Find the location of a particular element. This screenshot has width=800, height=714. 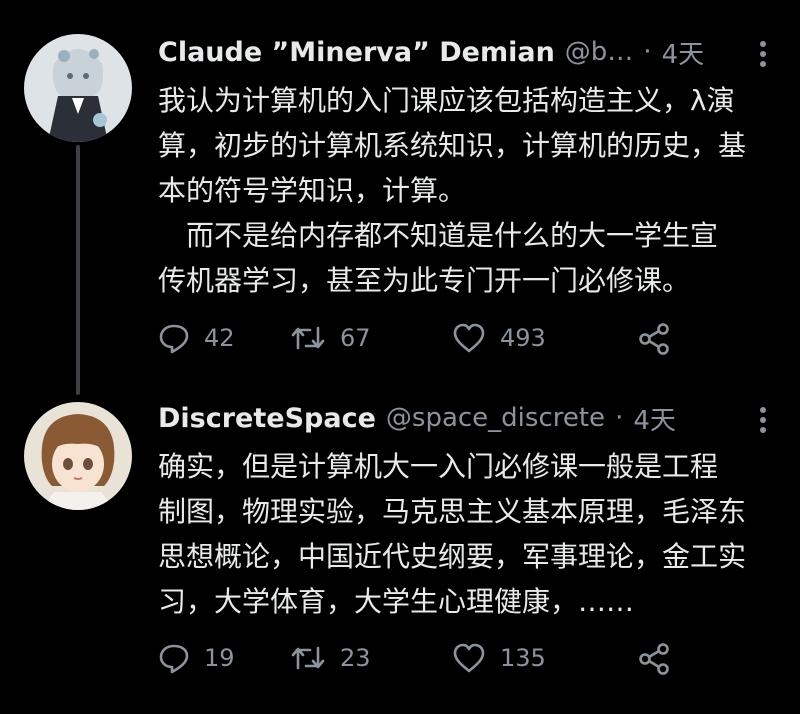

like-button: 493 is located at coordinates (512, 338).